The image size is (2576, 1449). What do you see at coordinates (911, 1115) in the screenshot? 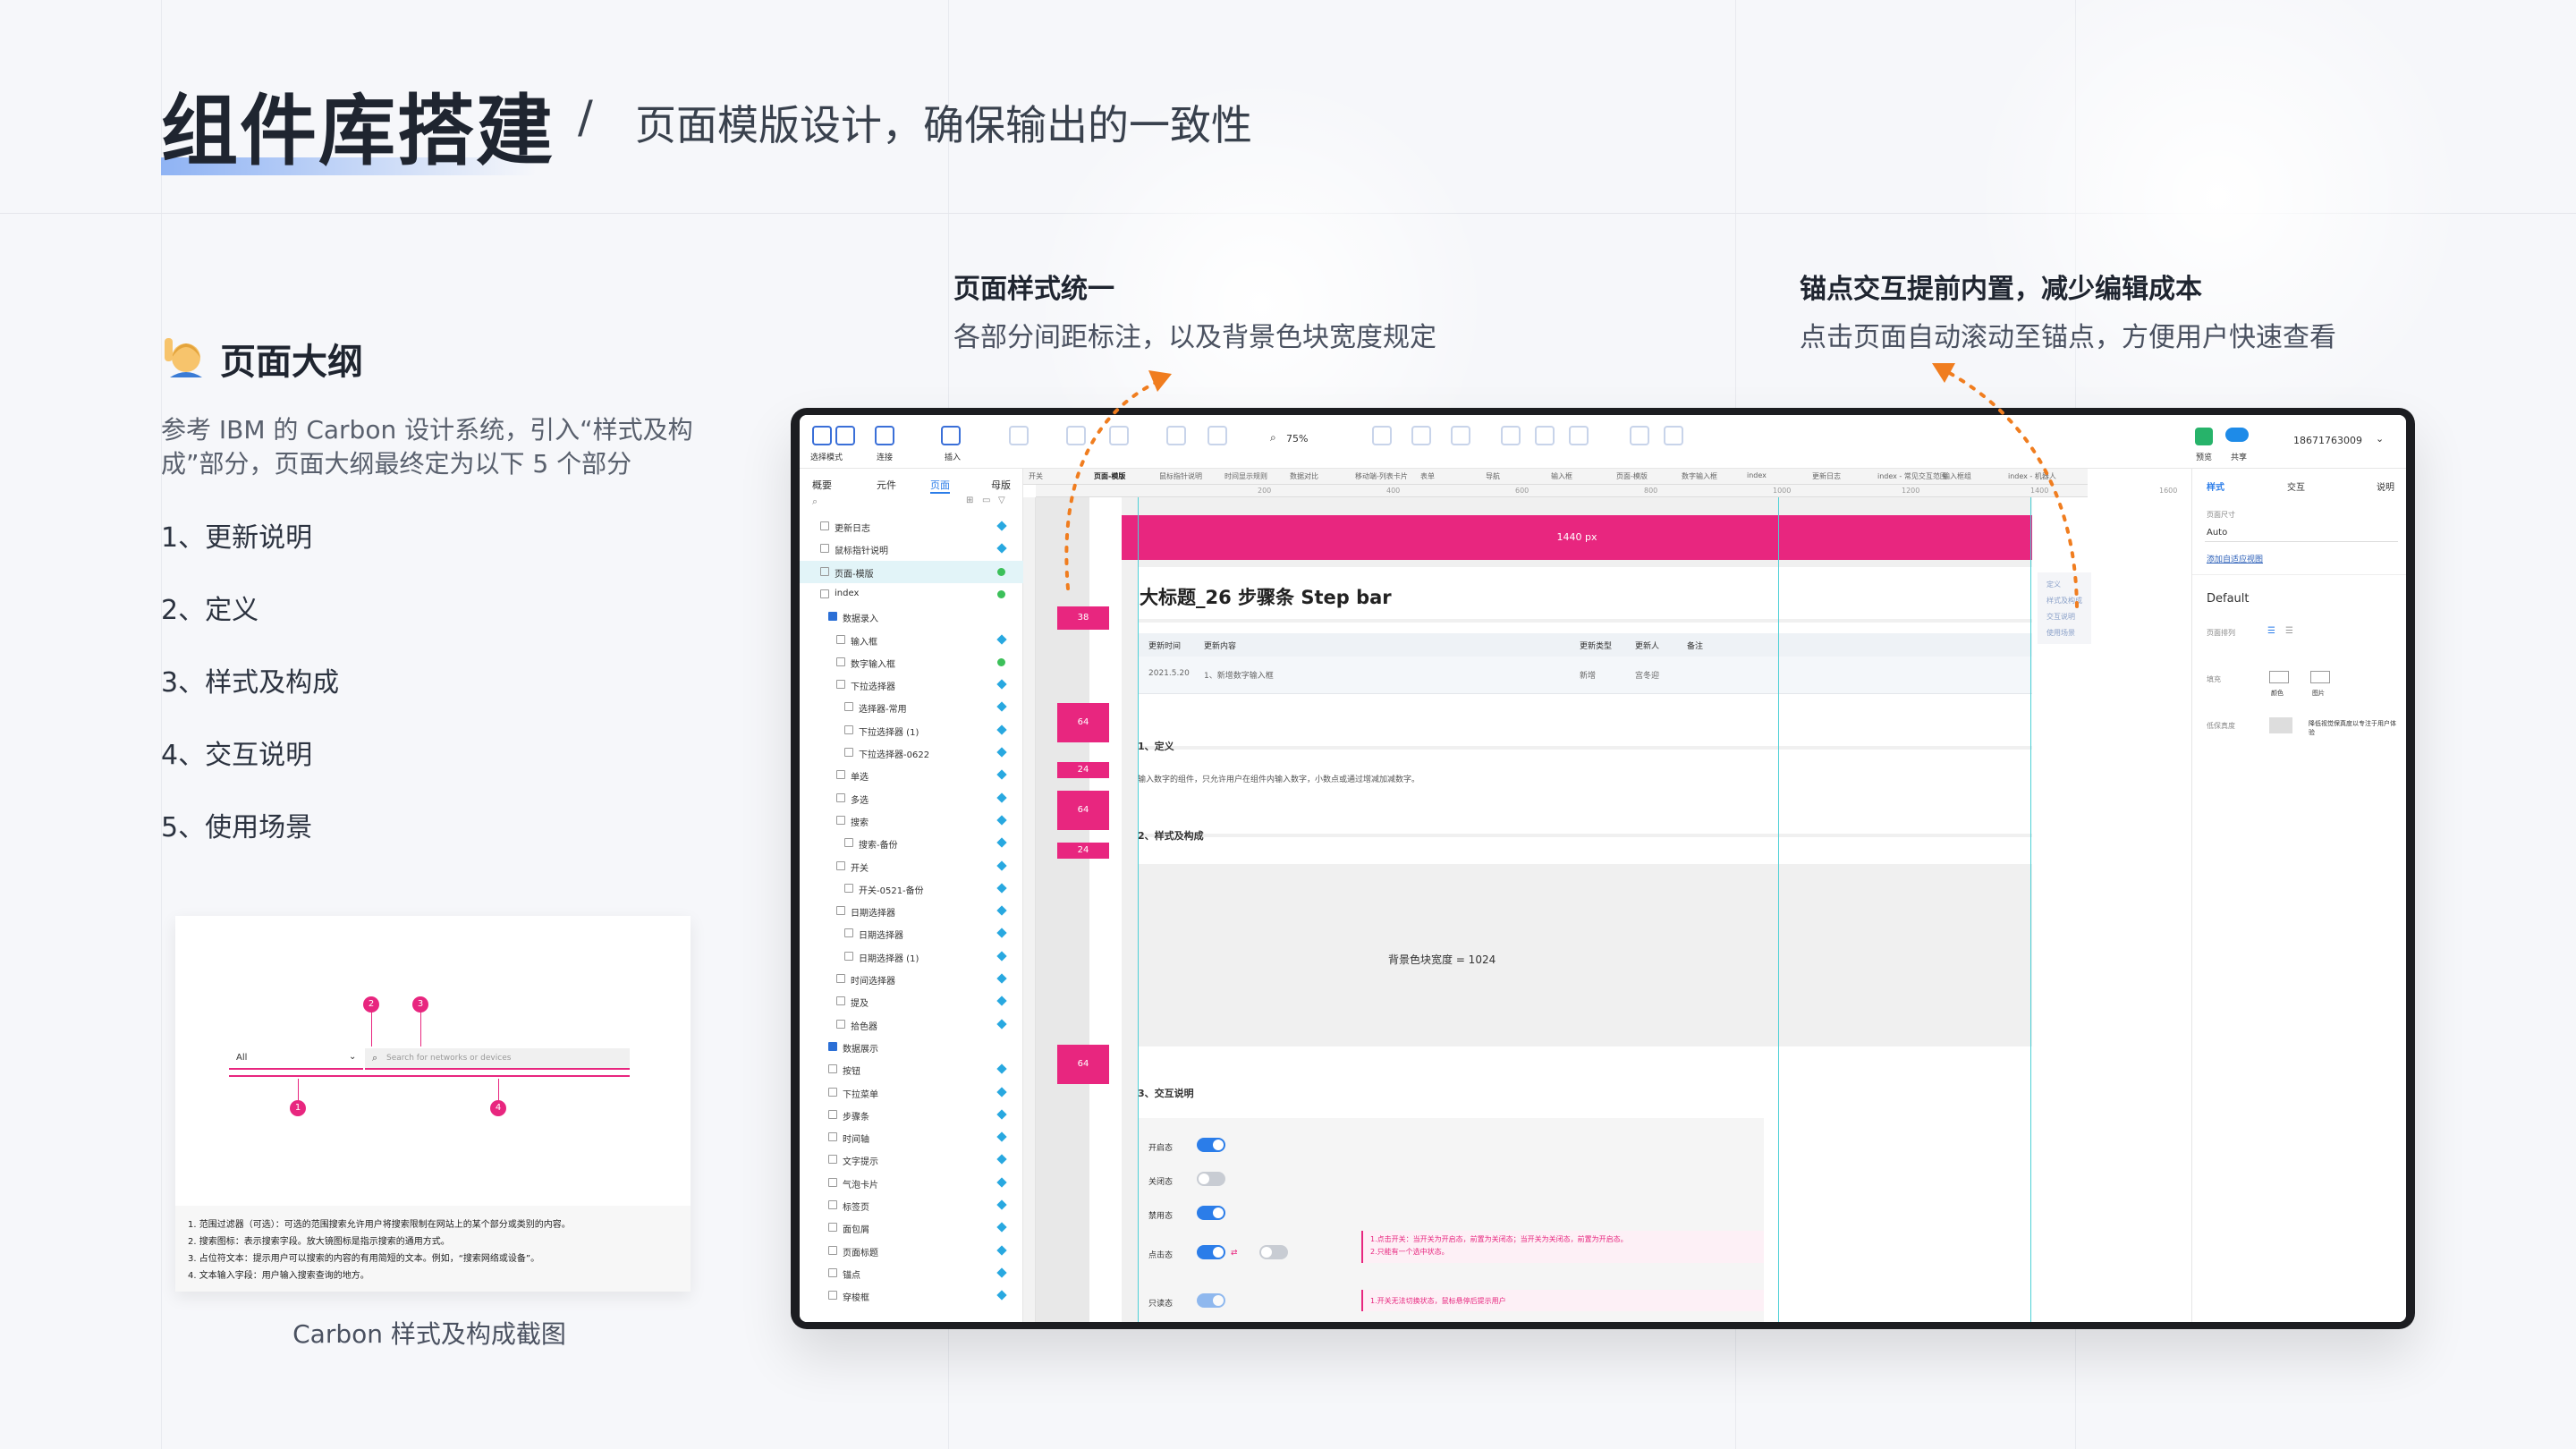
I see `page-tree-item: 步骤条` at bounding box center [911, 1115].